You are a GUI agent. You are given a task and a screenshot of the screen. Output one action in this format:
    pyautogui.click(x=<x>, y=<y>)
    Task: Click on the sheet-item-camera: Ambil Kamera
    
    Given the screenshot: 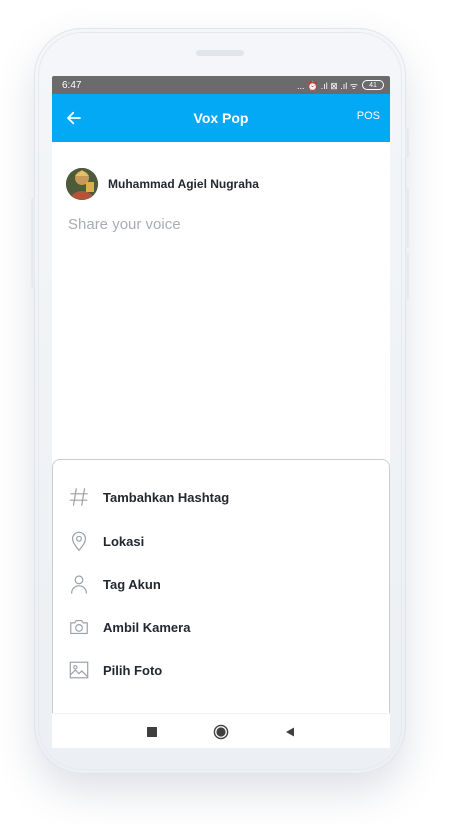 What is the action you would take?
    pyautogui.click(x=217, y=627)
    